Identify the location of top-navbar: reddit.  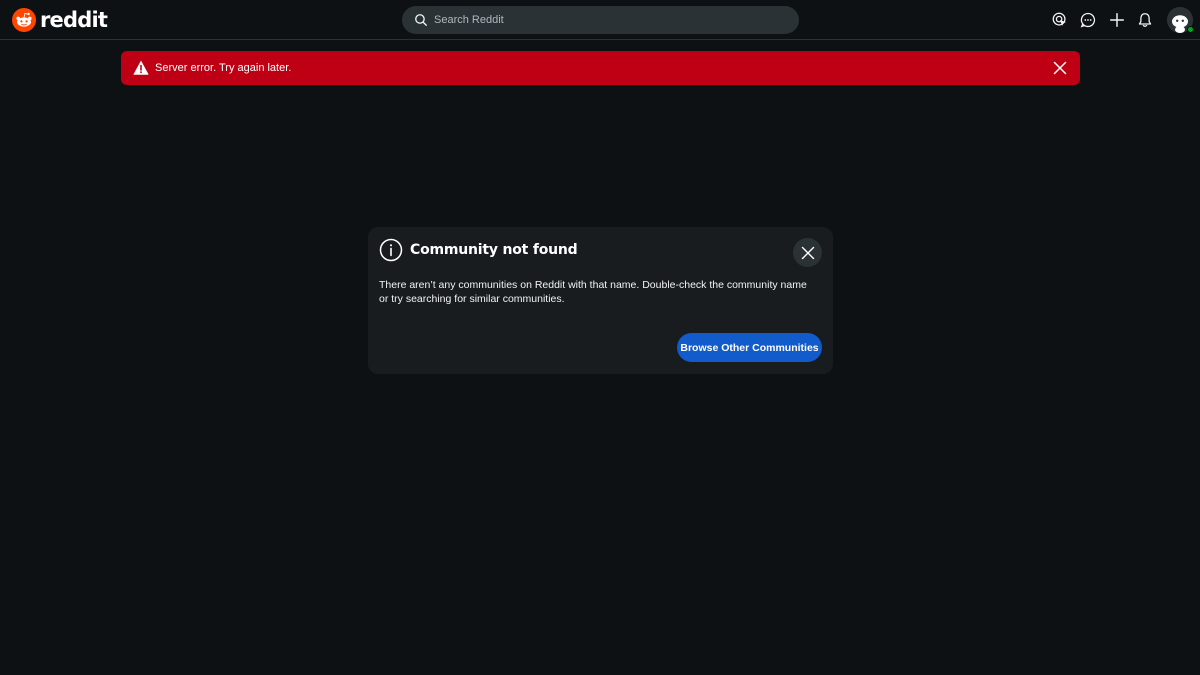
(600, 20).